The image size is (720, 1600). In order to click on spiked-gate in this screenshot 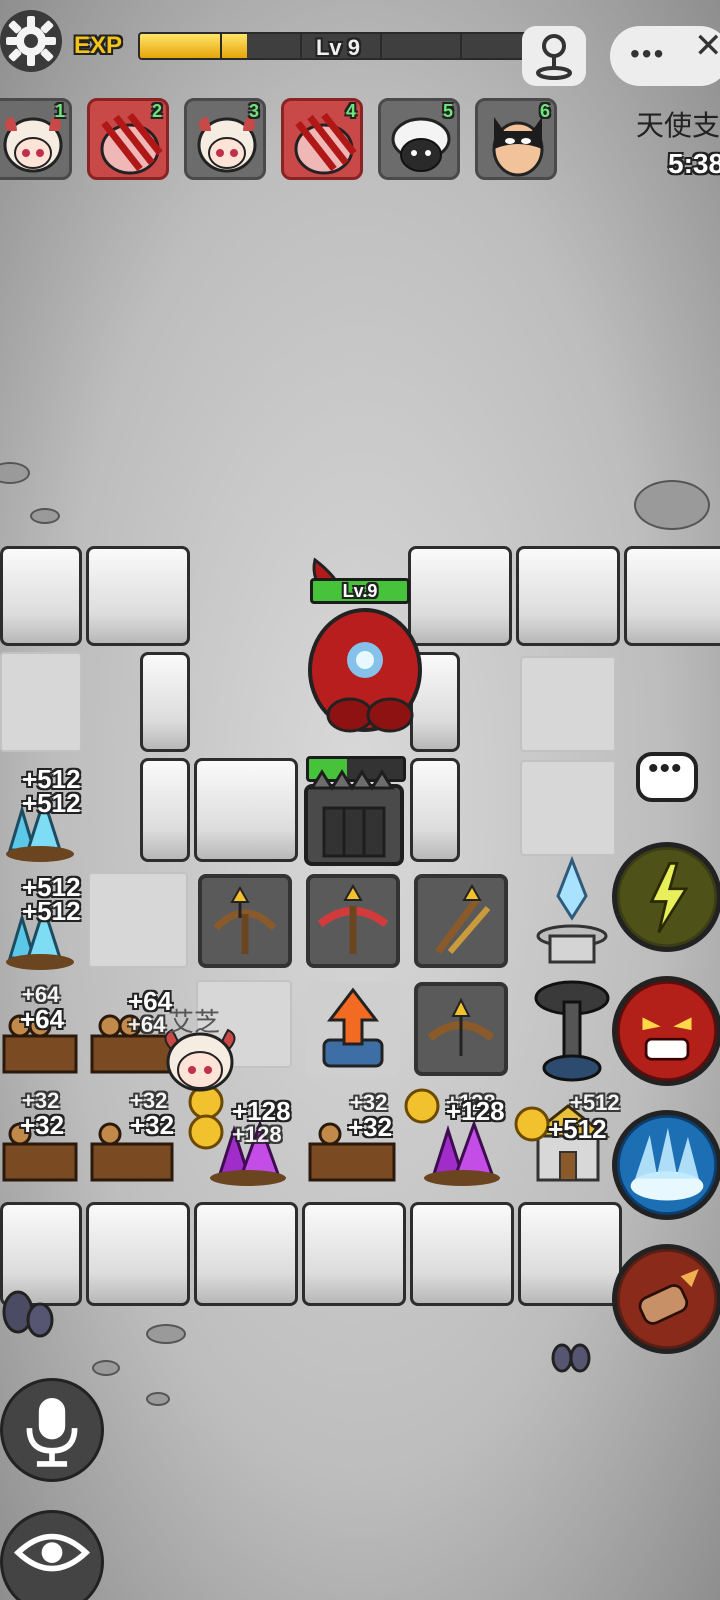, I will do `click(354, 813)`.